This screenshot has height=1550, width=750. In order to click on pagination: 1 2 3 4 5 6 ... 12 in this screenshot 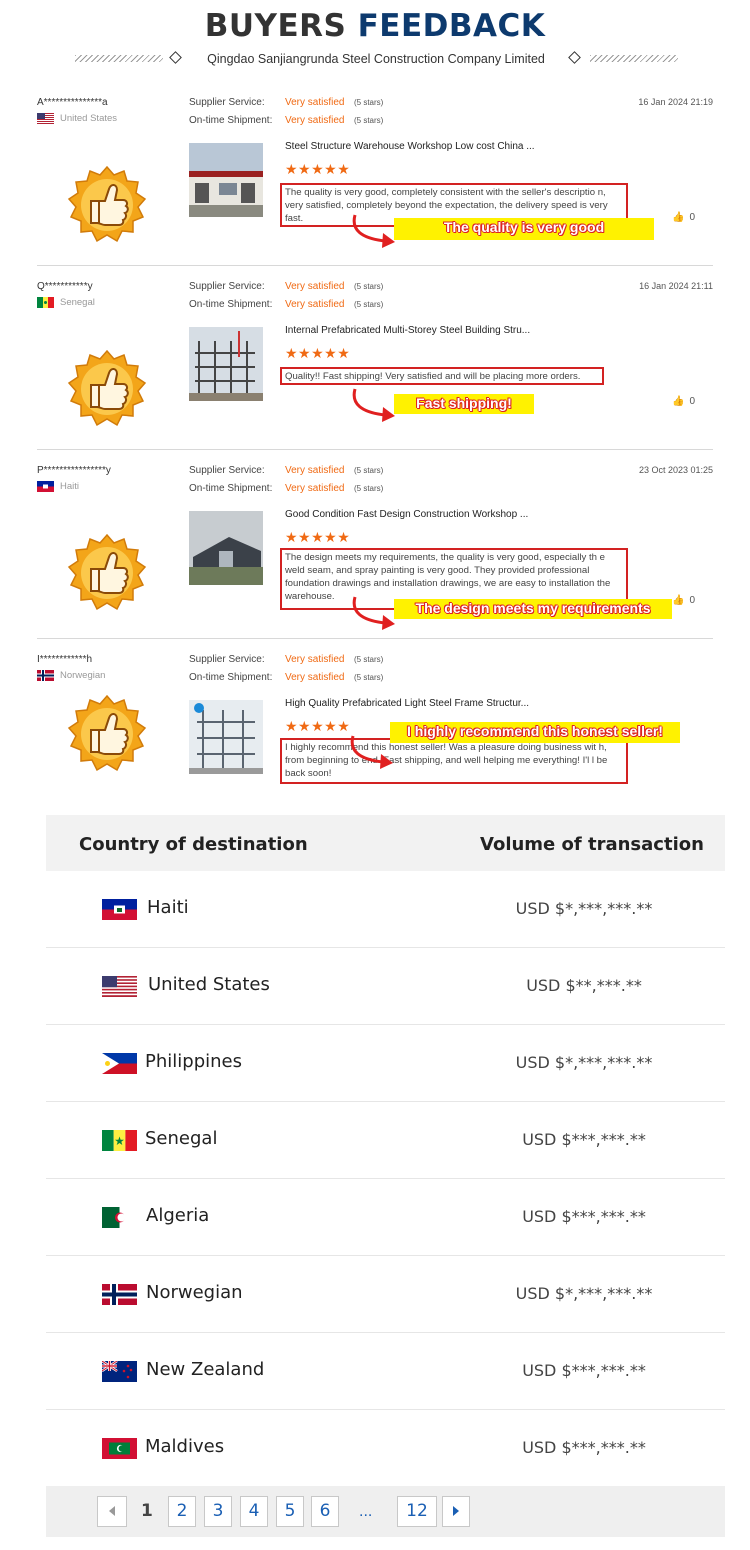, I will do `click(385, 1511)`.